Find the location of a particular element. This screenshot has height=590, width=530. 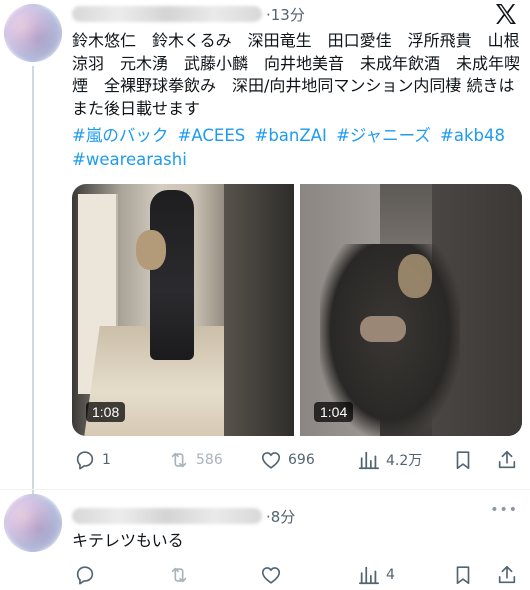

reply-button: 1 is located at coordinates (92, 460).